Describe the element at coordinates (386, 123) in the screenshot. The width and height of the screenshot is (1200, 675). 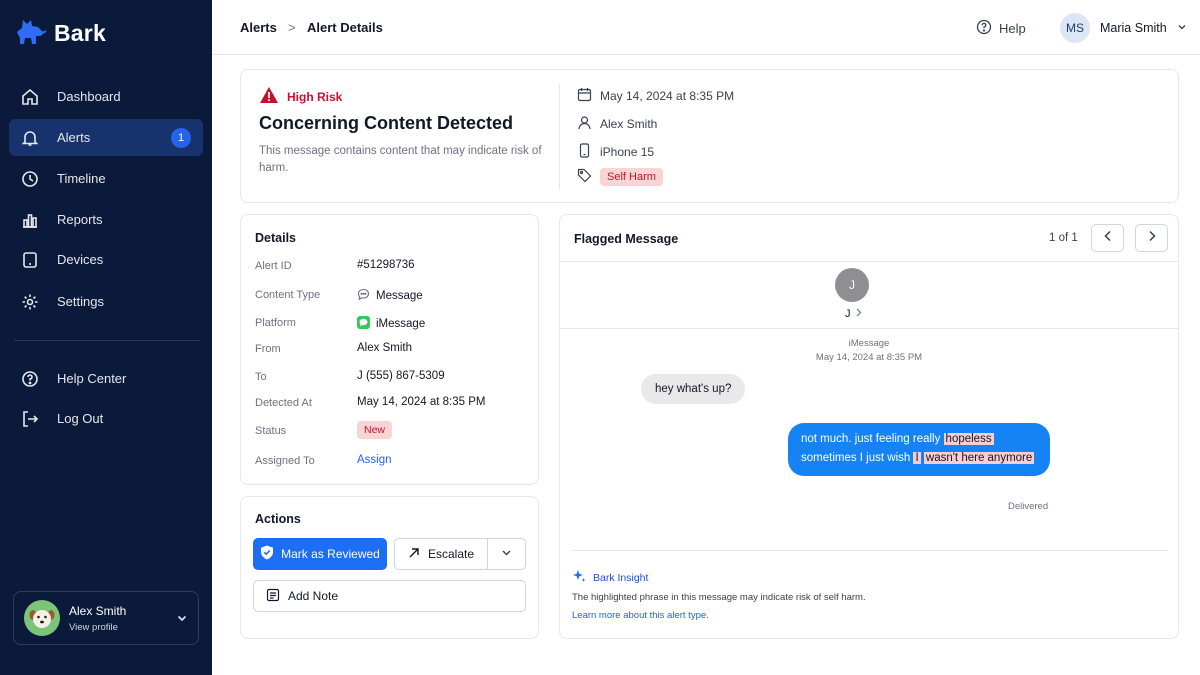
I see `alert-title: Concerning Content Detected` at that location.